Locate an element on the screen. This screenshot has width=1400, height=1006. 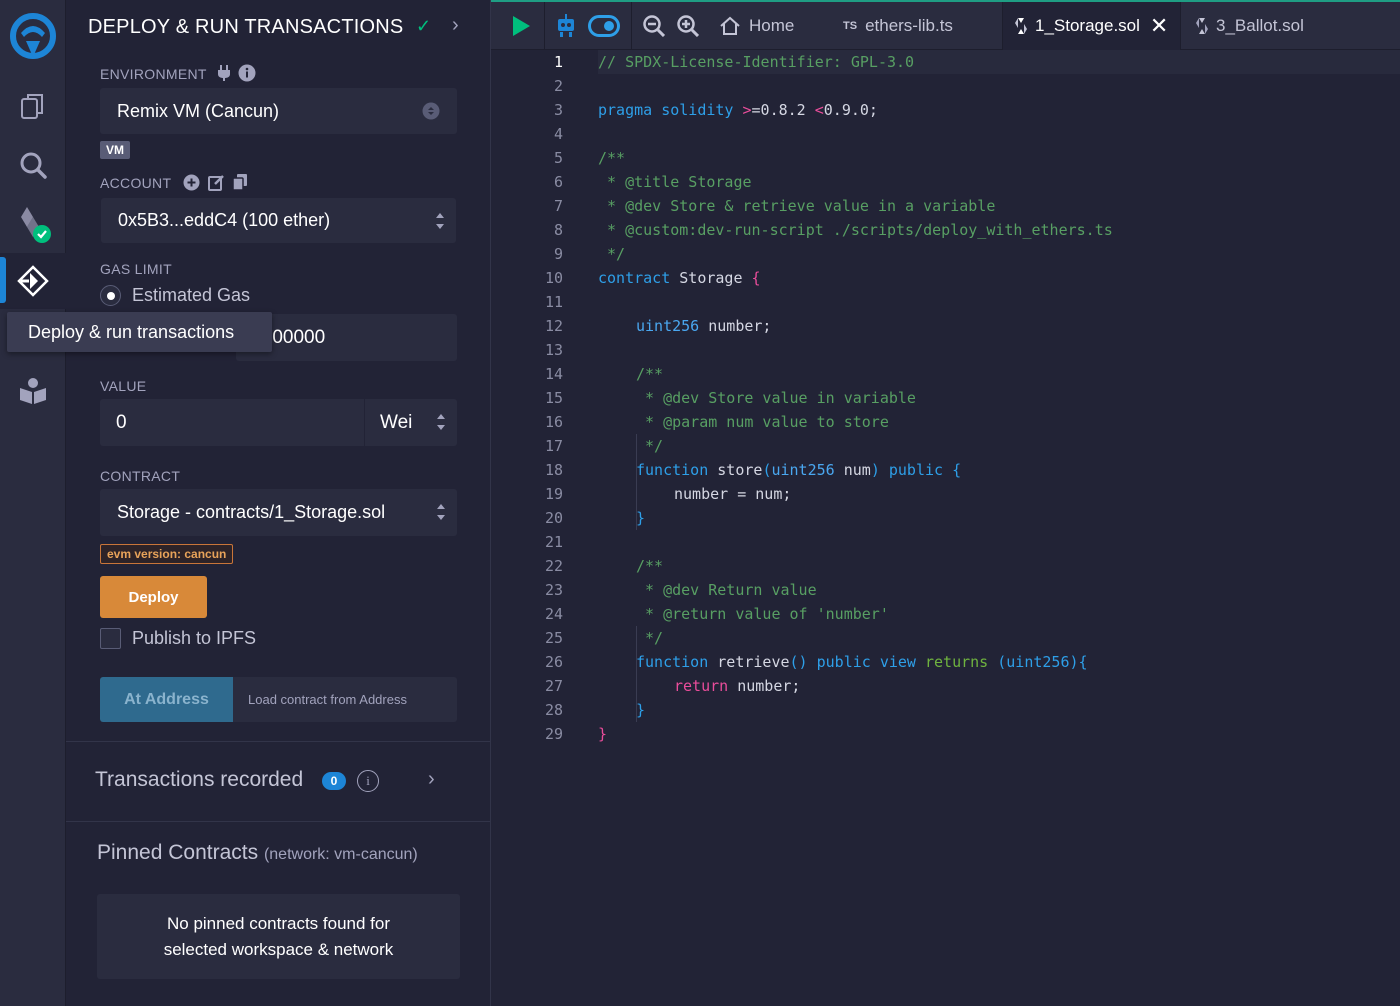
info-icon: i is located at coordinates (368, 781).